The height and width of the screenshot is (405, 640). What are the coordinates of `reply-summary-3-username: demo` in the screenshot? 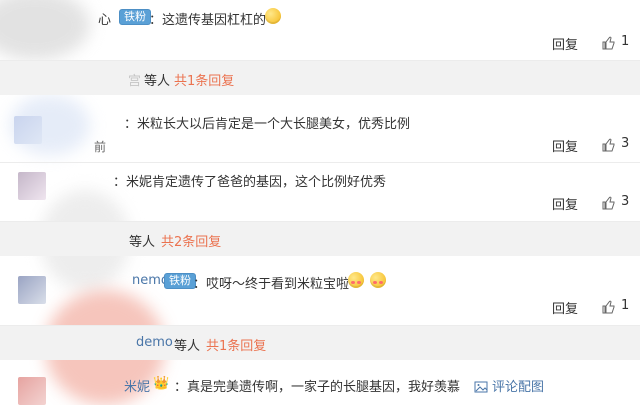 It's located at (154, 342).